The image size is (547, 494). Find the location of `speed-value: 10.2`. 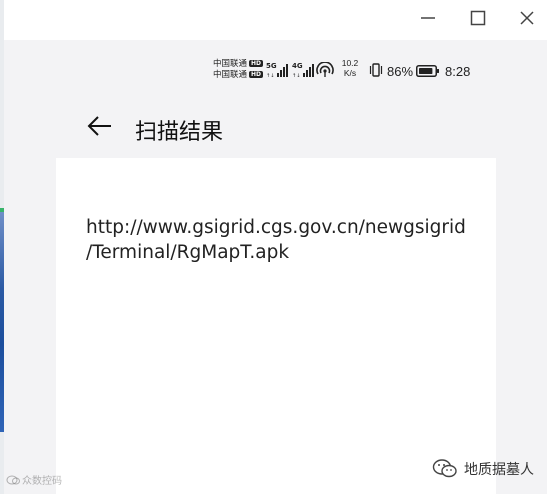

speed-value: 10.2 is located at coordinates (350, 63).